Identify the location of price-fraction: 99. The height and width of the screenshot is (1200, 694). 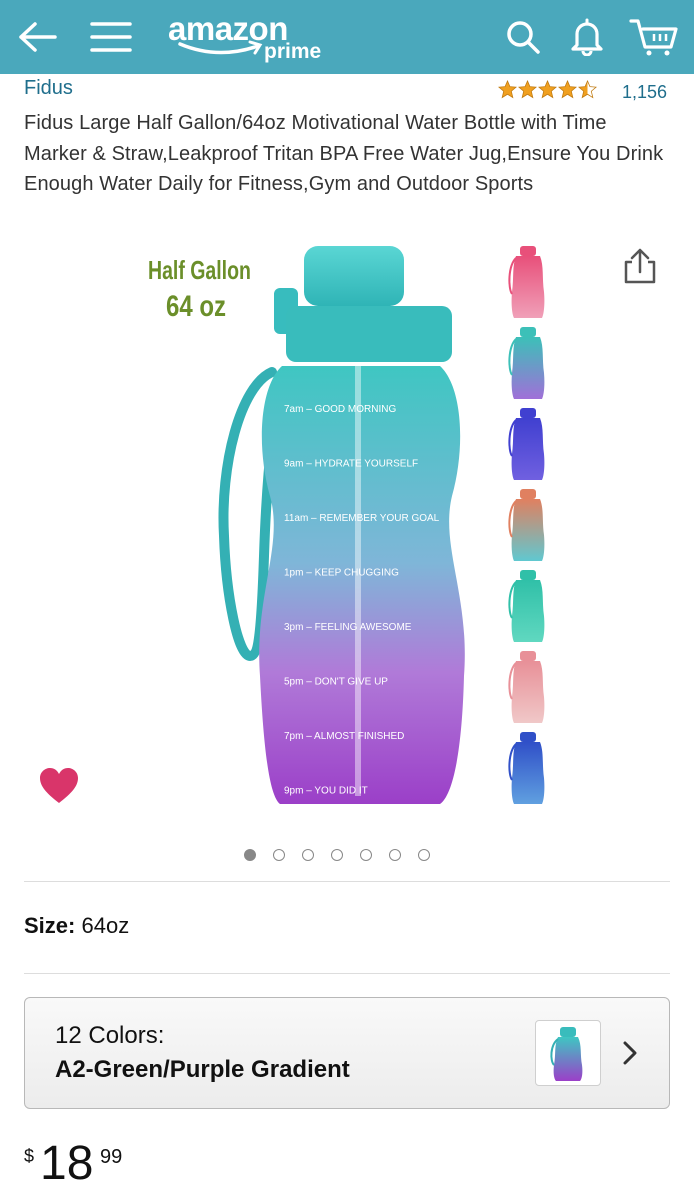
(111, 1157).